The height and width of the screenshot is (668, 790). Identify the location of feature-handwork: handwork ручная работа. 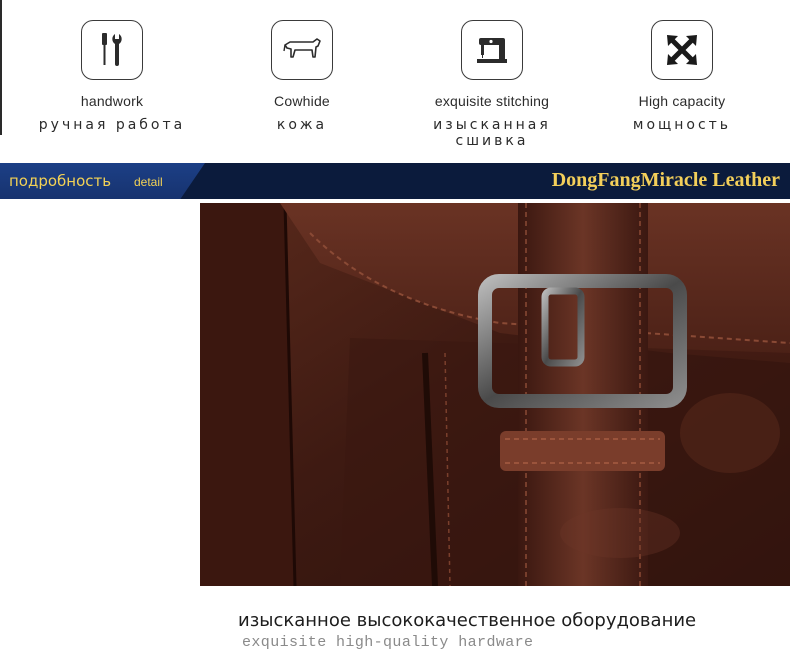
(112, 76).